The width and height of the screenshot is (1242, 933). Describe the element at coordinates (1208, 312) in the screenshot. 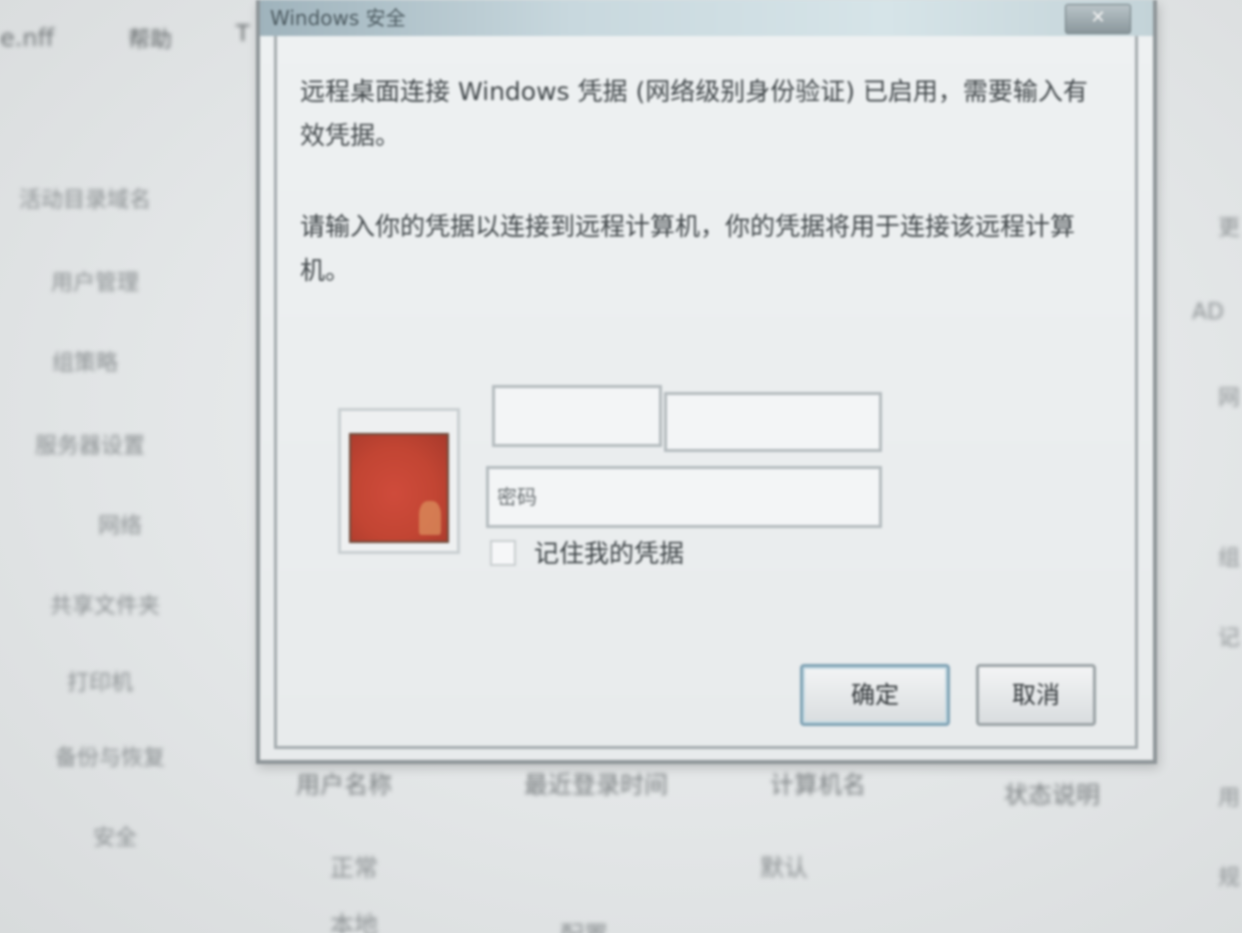

I see `right-panel-item: AD` at that location.